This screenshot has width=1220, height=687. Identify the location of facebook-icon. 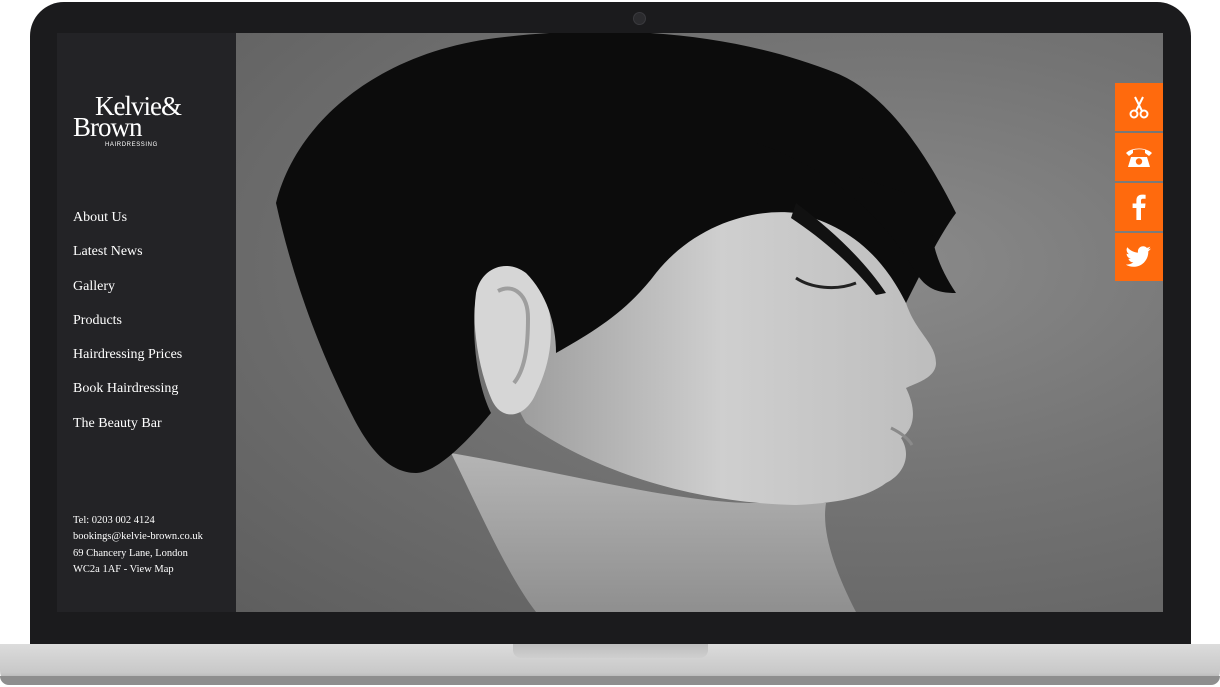
(1139, 207).